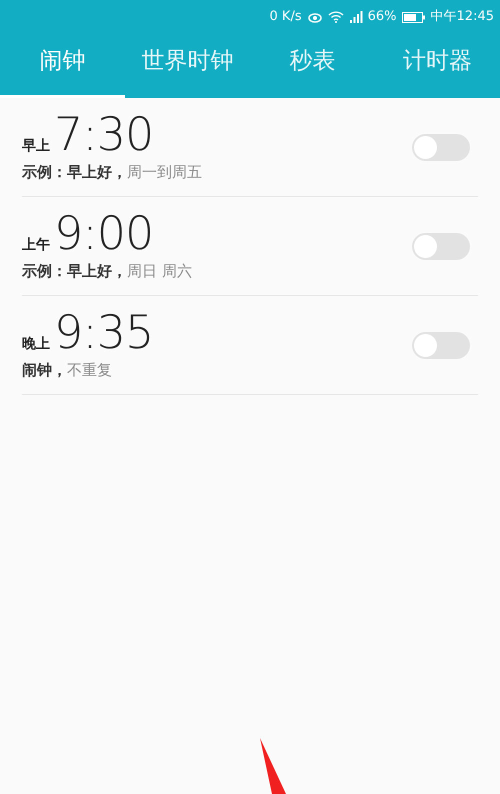 The image size is (500, 794). Describe the element at coordinates (462, 17) in the screenshot. I see `clock-time: 中午12:45` at that location.